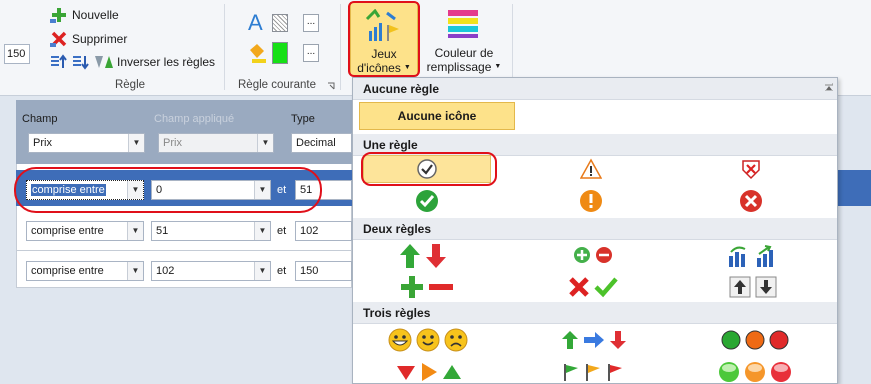 Image resolution: width=871 pixels, height=384 pixels. I want to click on scroll-up-icon, so click(829, 87).